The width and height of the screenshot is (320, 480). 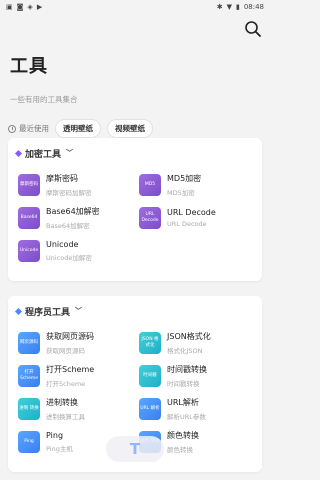 I want to click on tool-desc: 格式化JSON, so click(x=185, y=350).